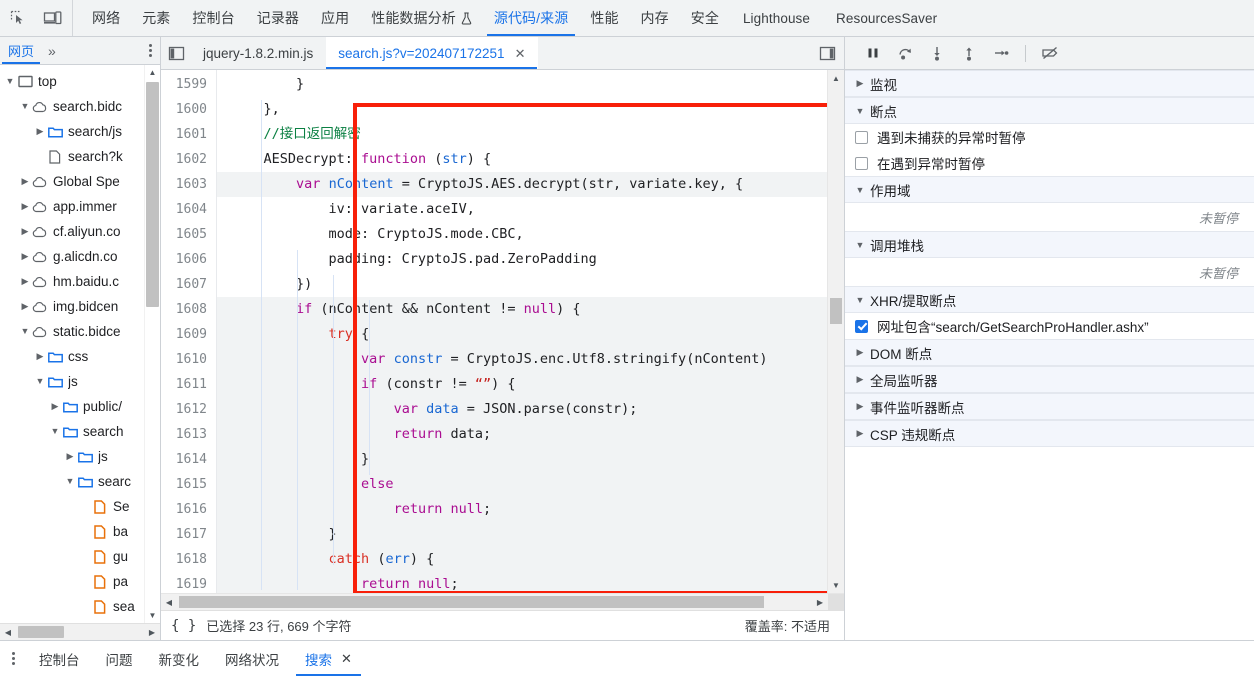 The width and height of the screenshot is (1254, 676). Describe the element at coordinates (80, 456) in the screenshot. I see `file-tree-item: ▶ js` at that location.